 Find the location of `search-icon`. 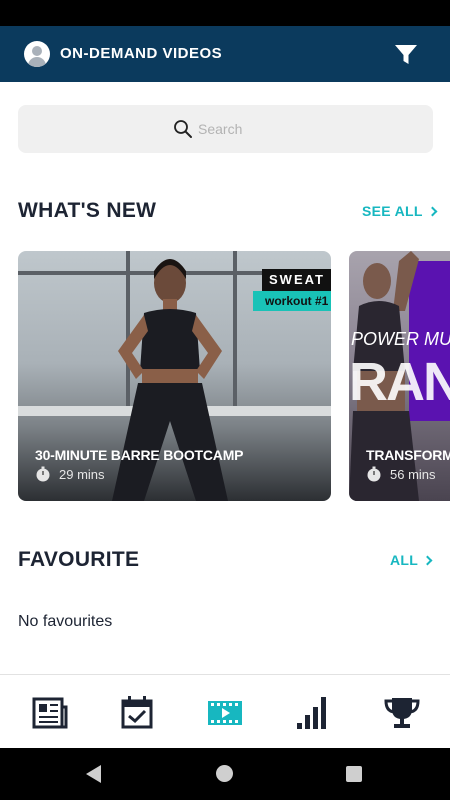

search-icon is located at coordinates (183, 129).